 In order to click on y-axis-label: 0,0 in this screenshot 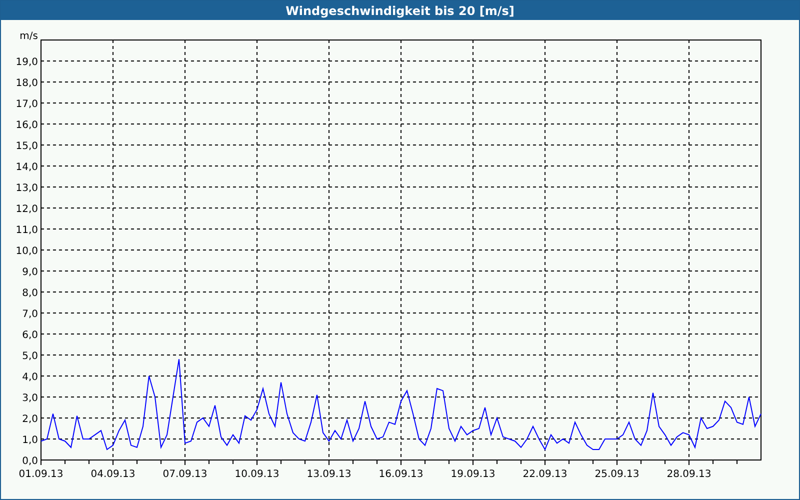, I will do `click(30, 461)`.